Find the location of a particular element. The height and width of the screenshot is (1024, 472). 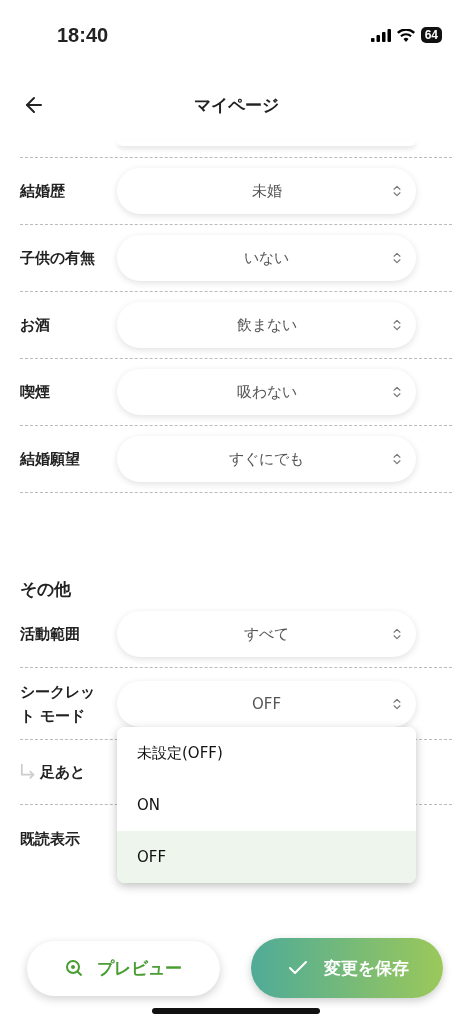

select-field: 飲まない is located at coordinates (266, 325).